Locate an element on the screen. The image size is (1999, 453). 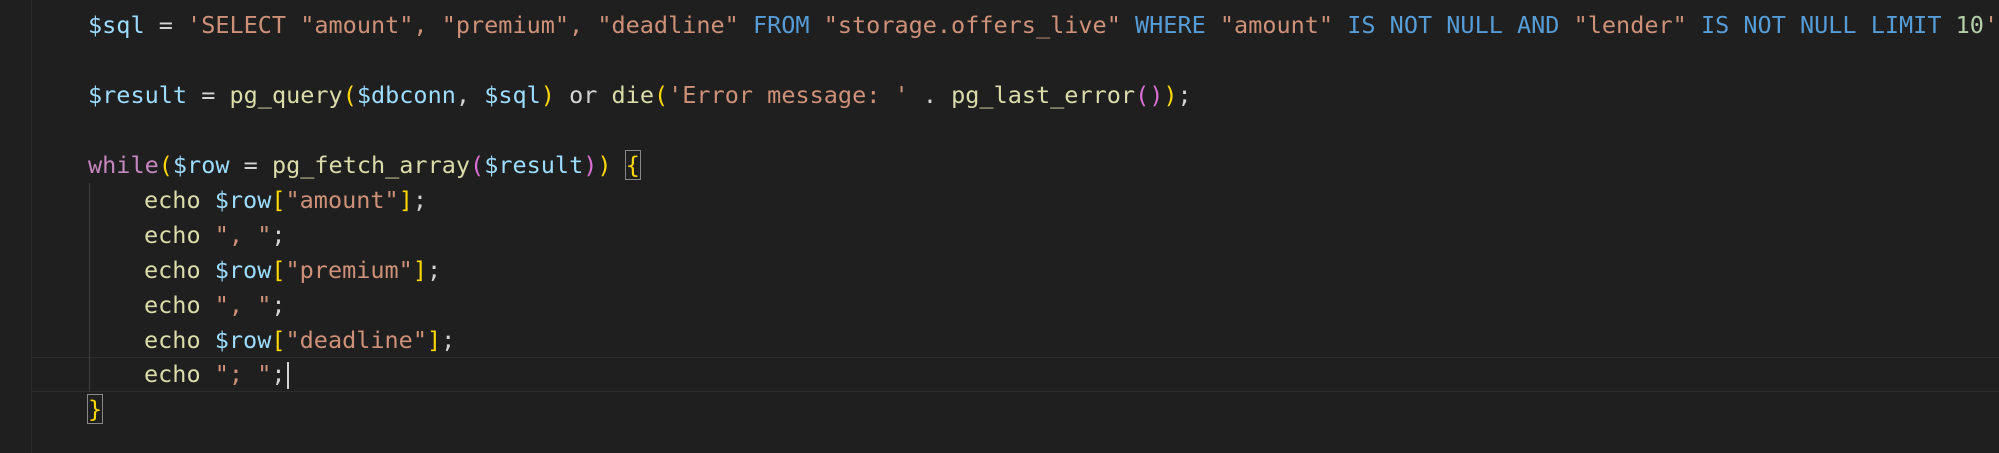
text-cursor is located at coordinates (287, 375).